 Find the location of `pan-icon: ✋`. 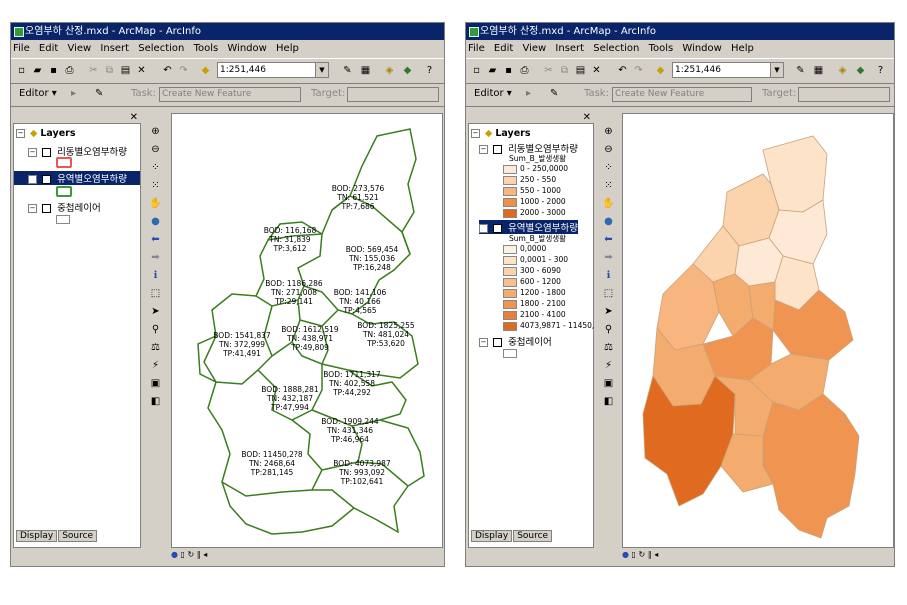

pan-icon: ✋ is located at coordinates (155, 203).